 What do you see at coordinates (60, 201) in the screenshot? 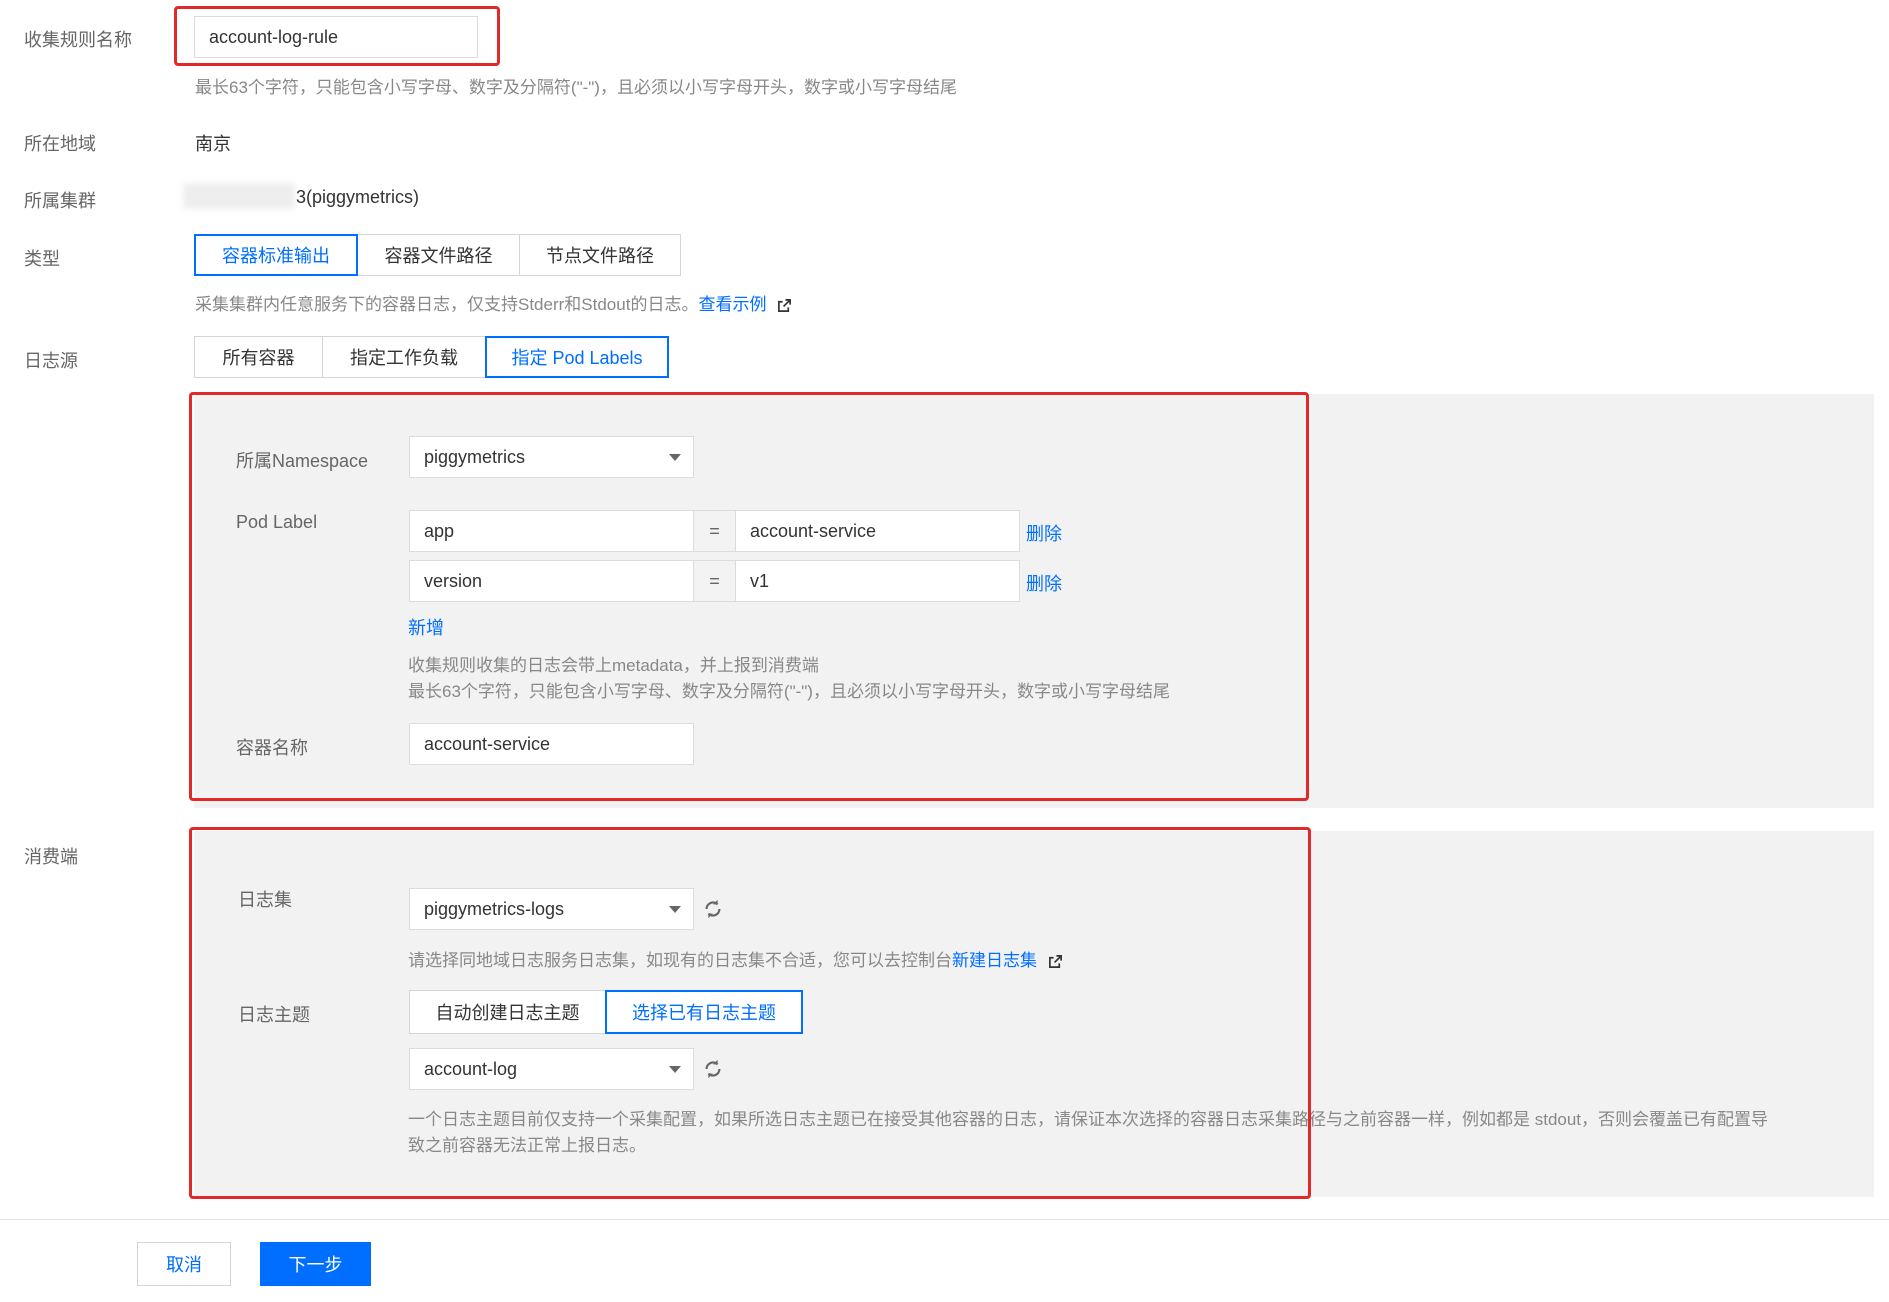
I see `cluster-label: 所属集群` at bounding box center [60, 201].